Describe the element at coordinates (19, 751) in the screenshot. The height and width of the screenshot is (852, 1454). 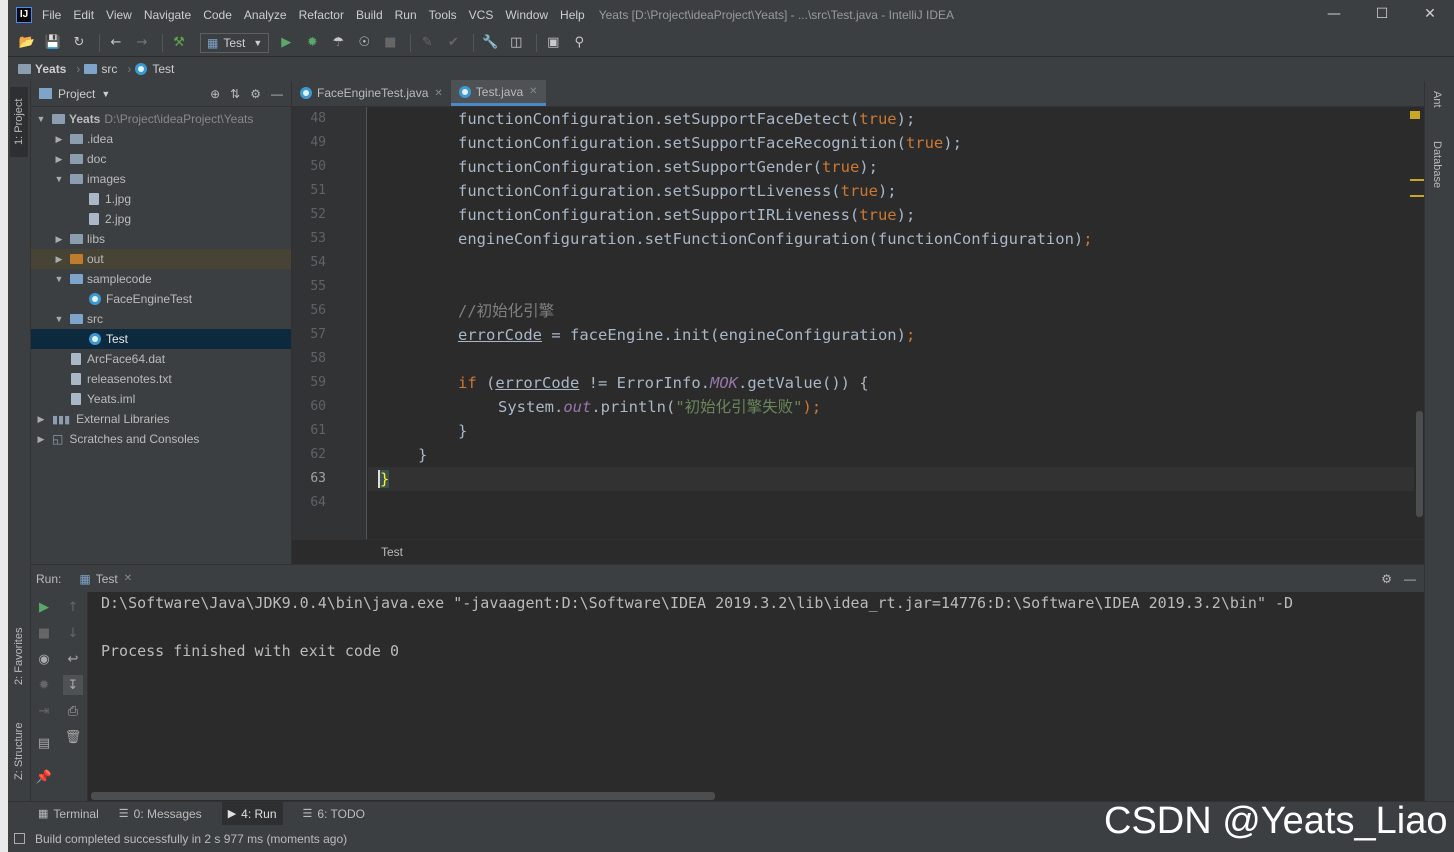
I see `tool-tab-structure: Z: Structure` at that location.